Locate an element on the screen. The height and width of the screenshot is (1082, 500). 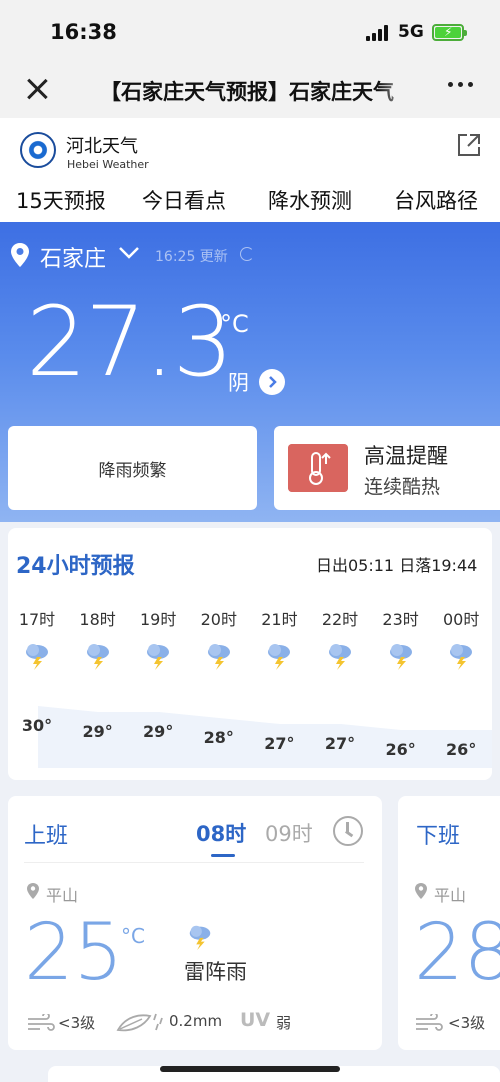
hour-label: 20时 is located at coordinates (218, 619).